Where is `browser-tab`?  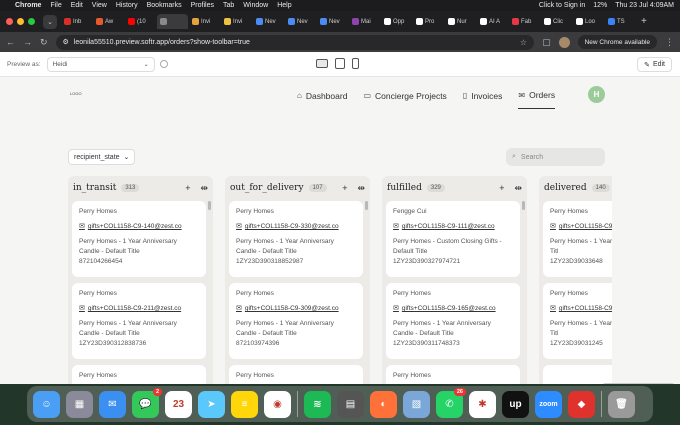
browser-tab is located at coordinates (172, 21).